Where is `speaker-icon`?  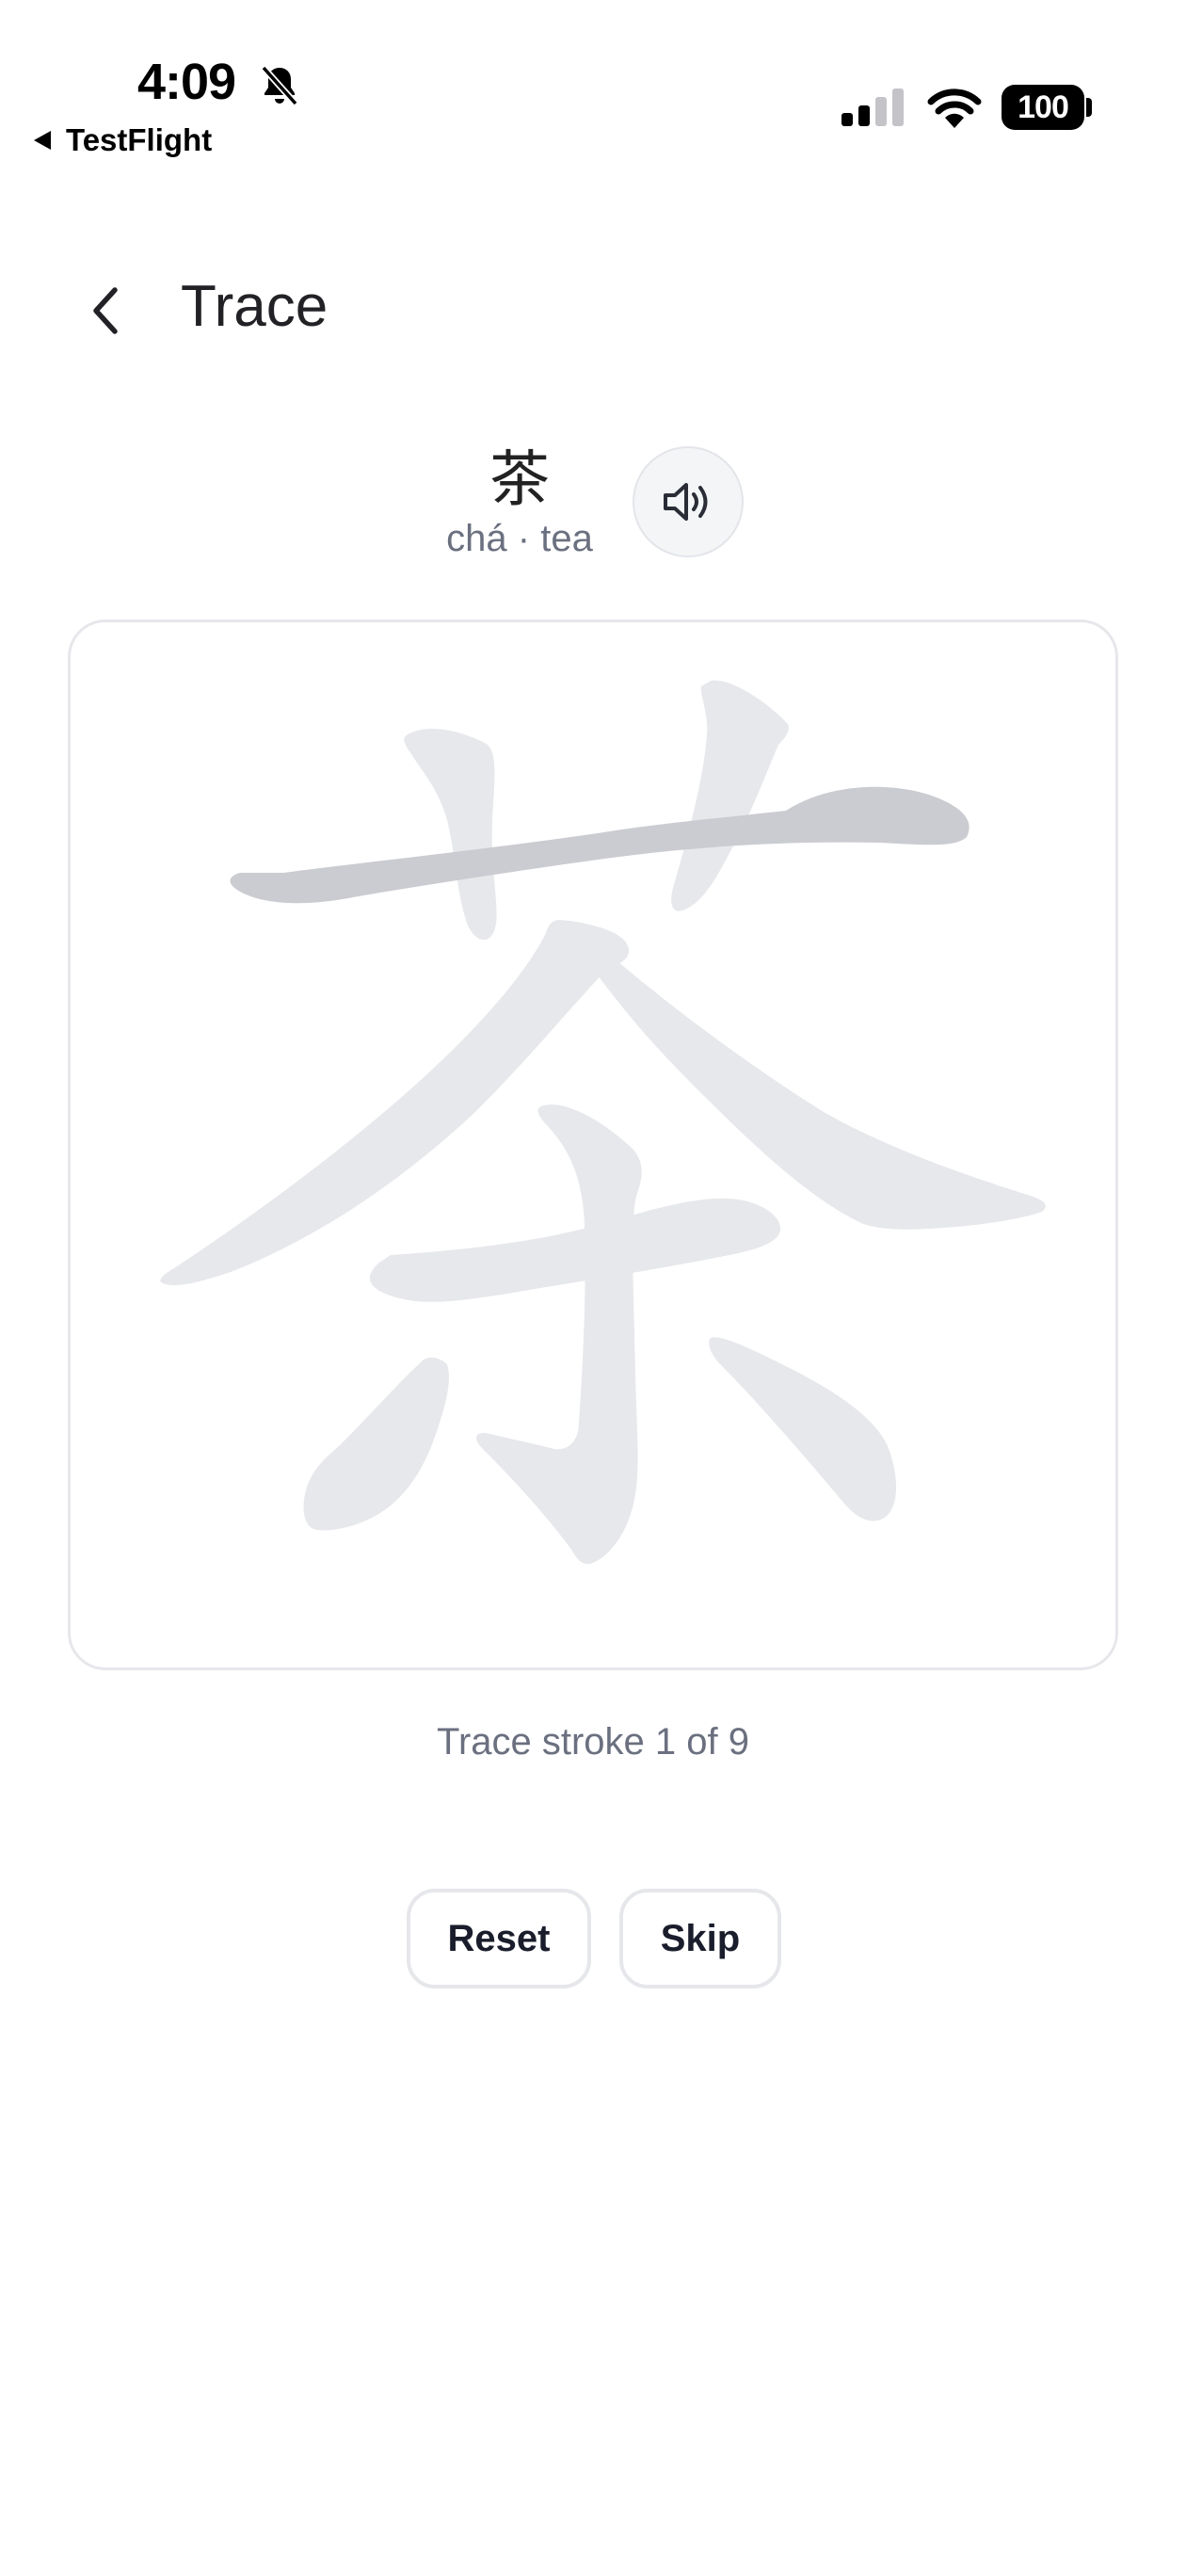 speaker-icon is located at coordinates (686, 502).